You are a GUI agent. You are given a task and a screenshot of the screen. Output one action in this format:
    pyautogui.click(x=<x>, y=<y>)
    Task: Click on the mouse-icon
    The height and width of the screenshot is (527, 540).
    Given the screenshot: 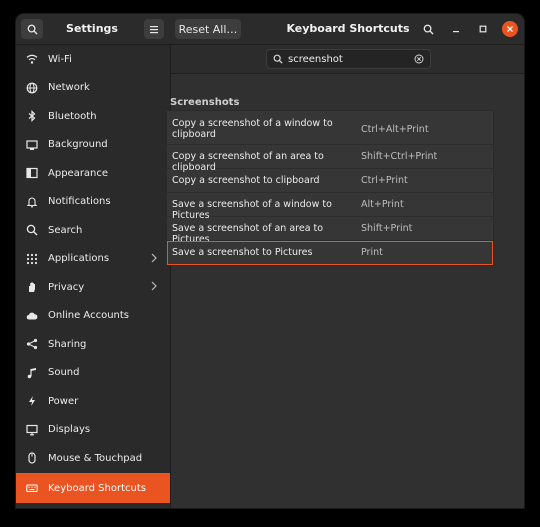 What is the action you would take?
    pyautogui.click(x=32, y=458)
    